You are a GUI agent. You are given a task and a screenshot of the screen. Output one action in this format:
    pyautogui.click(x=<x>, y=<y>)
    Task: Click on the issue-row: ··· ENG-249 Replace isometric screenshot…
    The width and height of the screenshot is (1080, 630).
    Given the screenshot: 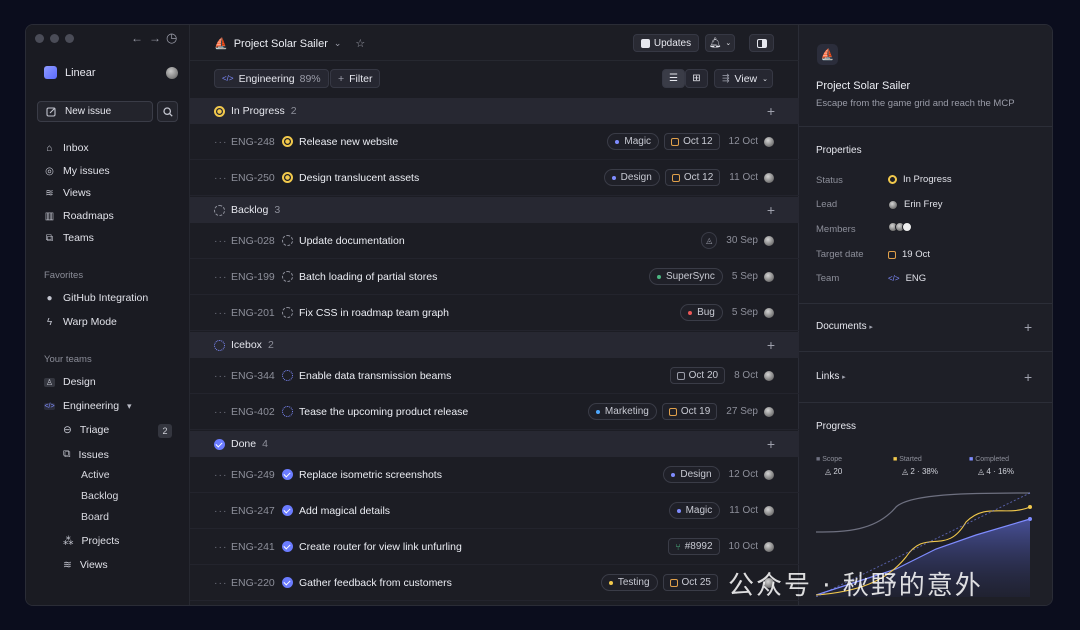 What is the action you would take?
    pyautogui.click(x=494, y=475)
    